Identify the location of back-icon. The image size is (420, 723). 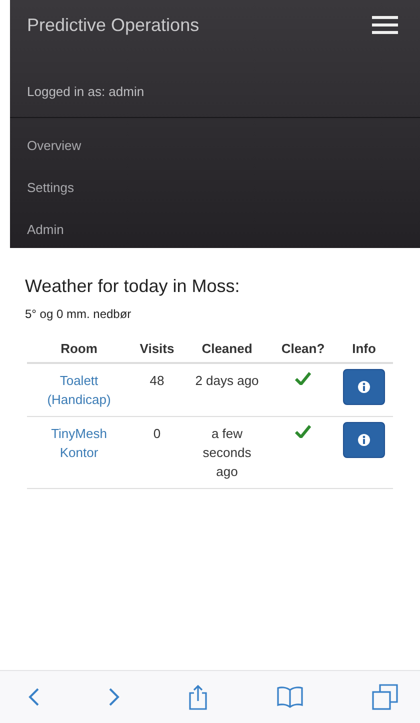
(34, 697).